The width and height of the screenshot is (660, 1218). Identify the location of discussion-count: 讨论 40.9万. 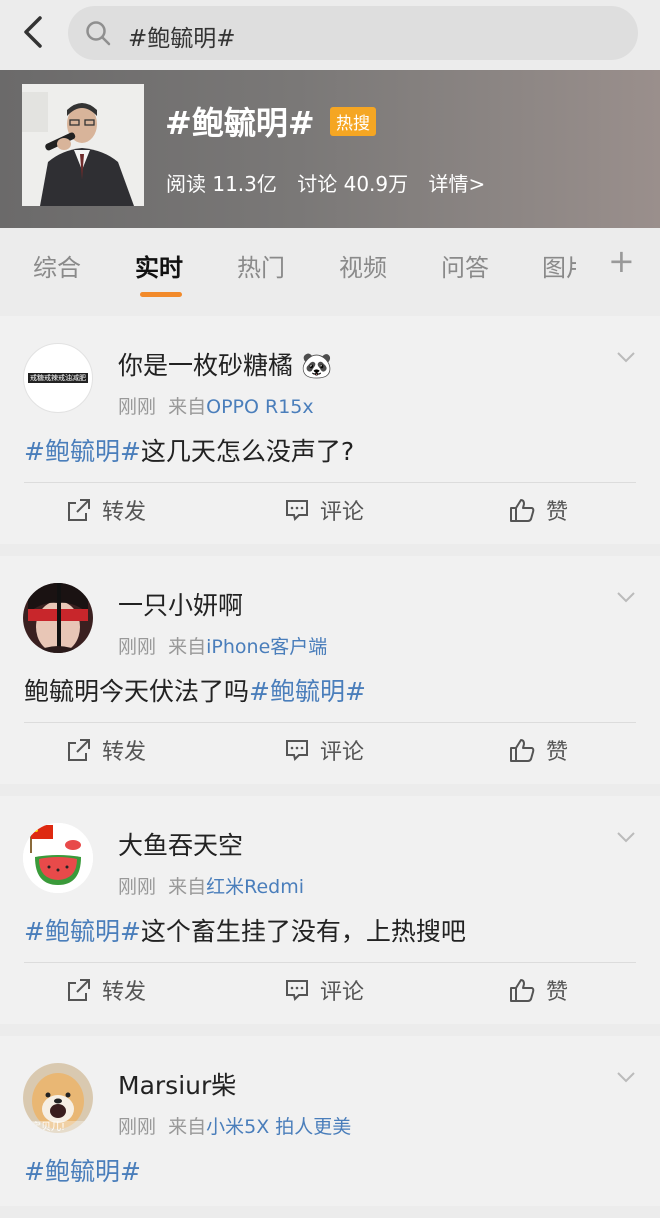
(353, 184).